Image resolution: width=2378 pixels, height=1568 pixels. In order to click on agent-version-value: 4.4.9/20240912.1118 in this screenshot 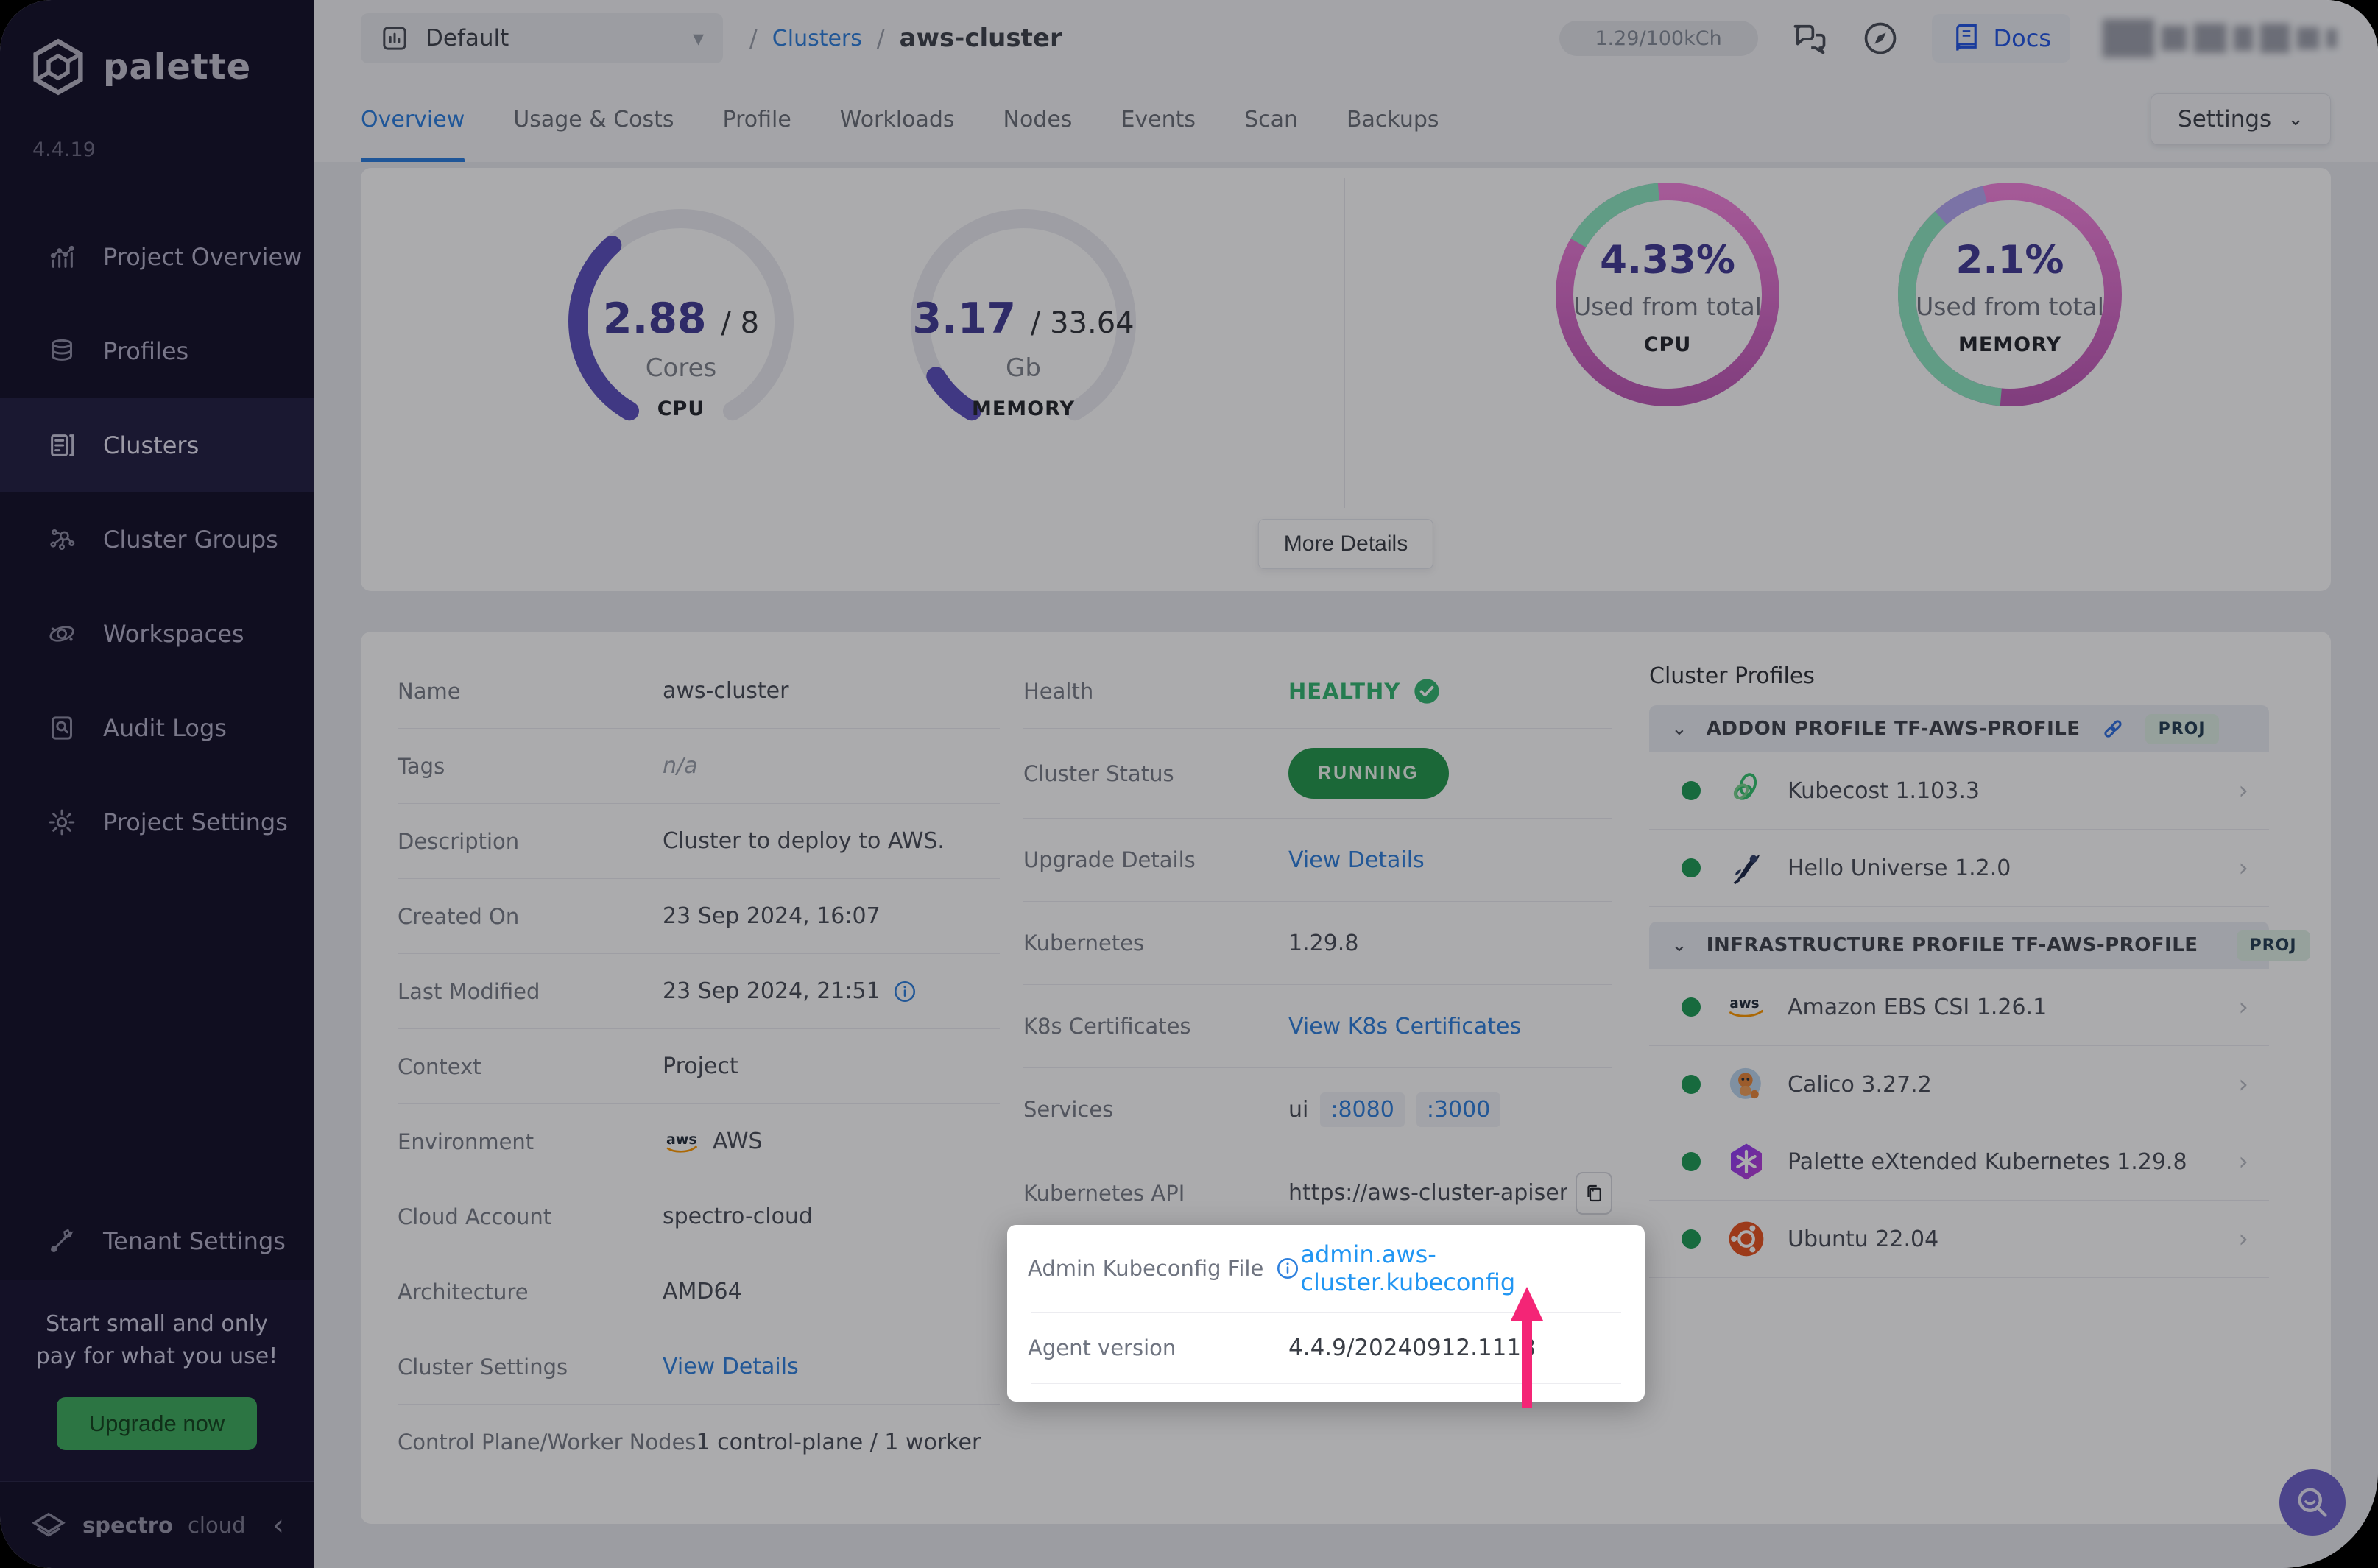, I will do `click(1412, 1348)`.